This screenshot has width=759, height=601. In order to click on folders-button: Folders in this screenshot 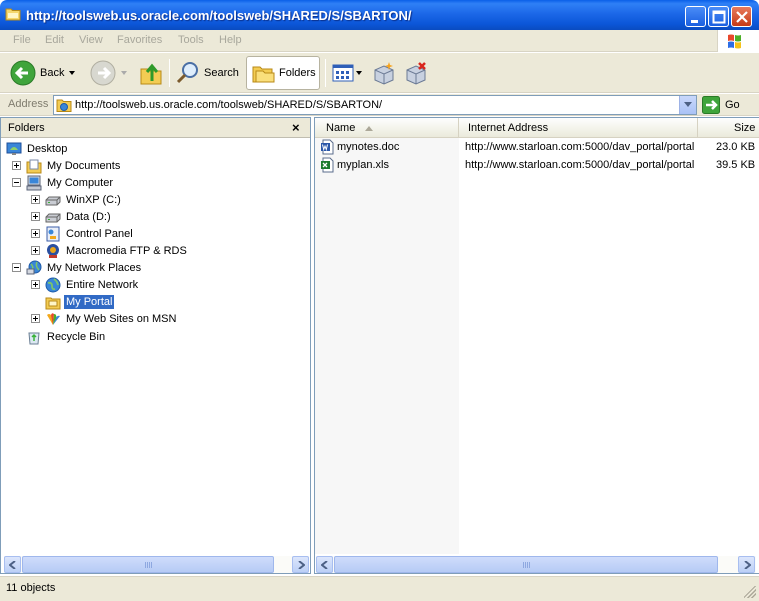, I will do `click(283, 73)`.